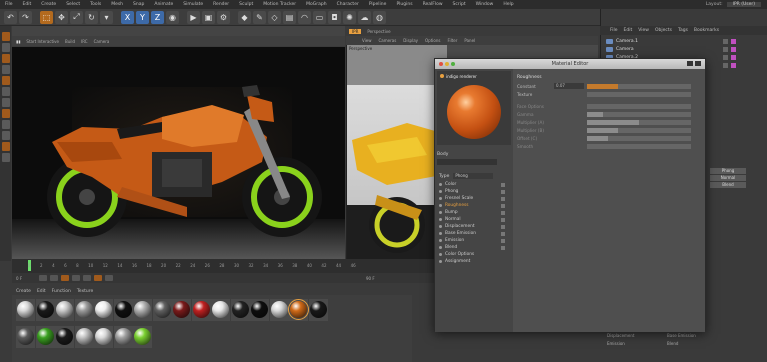 The height and width of the screenshot is (362, 767). Describe the element at coordinates (686, 41) in the screenshot. I see `object-row: Camera.1` at that location.